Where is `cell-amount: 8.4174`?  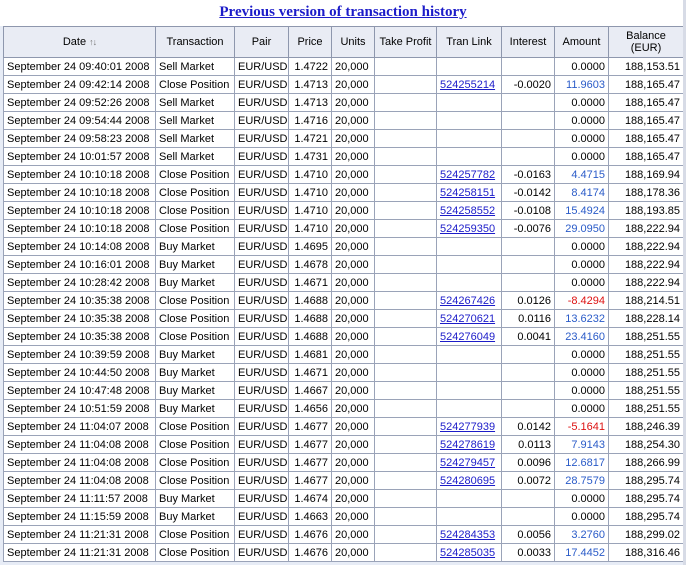 cell-amount: 8.4174 is located at coordinates (581, 192).